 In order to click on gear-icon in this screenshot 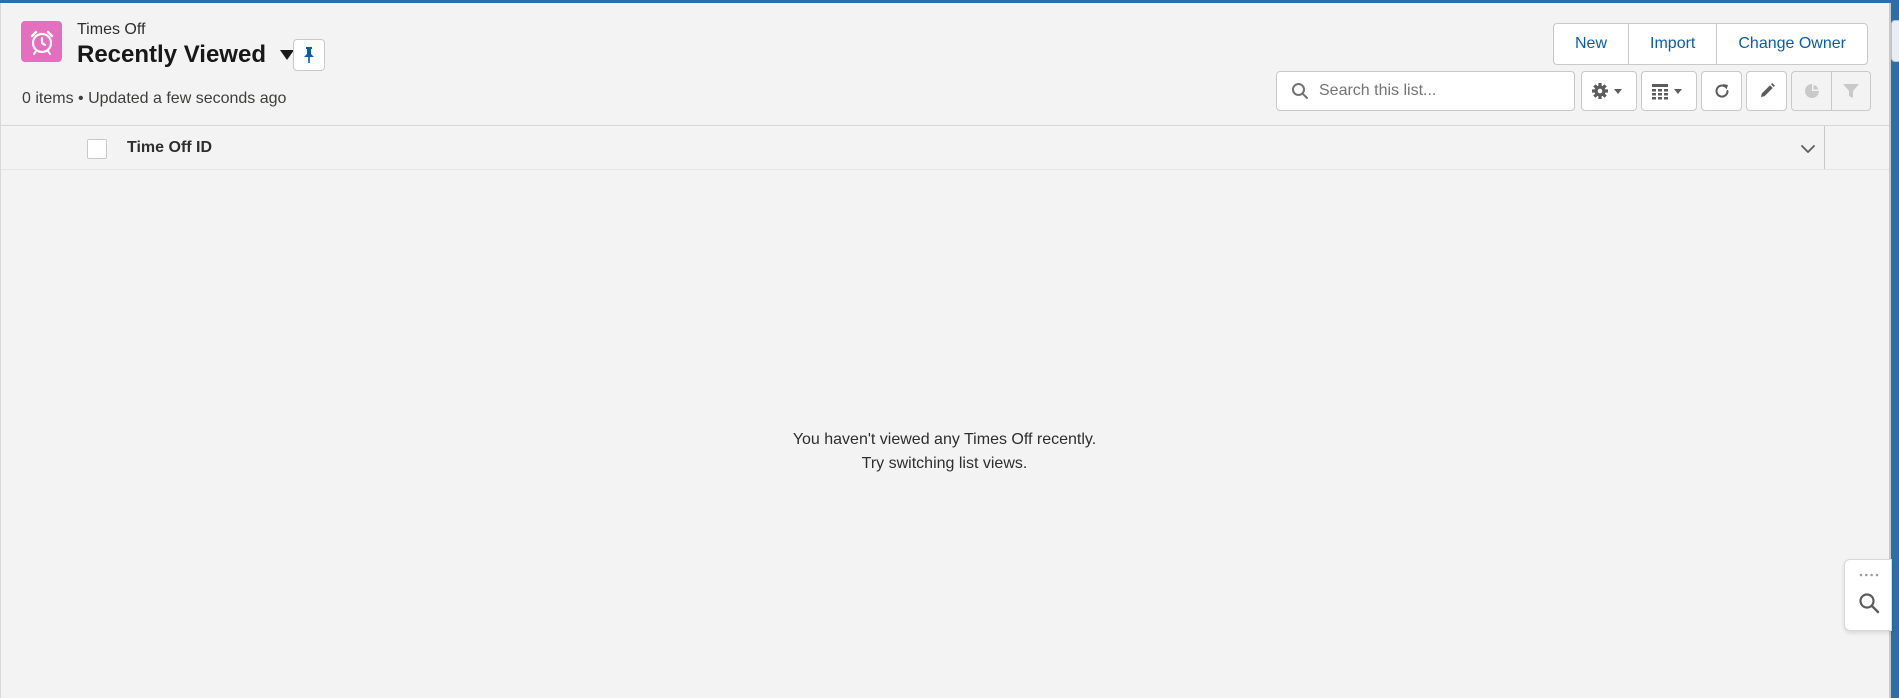, I will do `click(1607, 91)`.